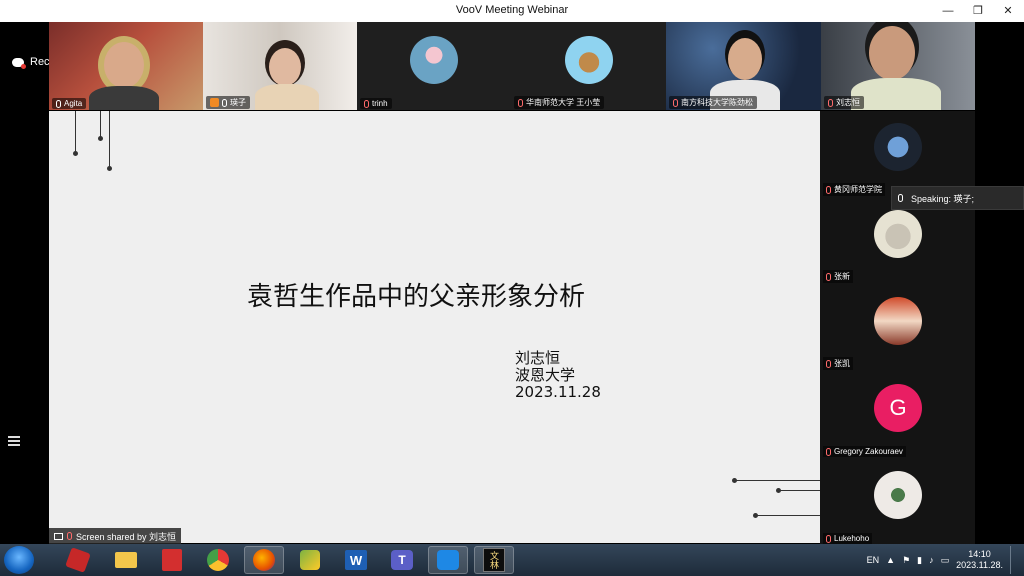 The image size is (1024, 576). What do you see at coordinates (14, 442) in the screenshot?
I see `participant-list-icon` at bounding box center [14, 442].